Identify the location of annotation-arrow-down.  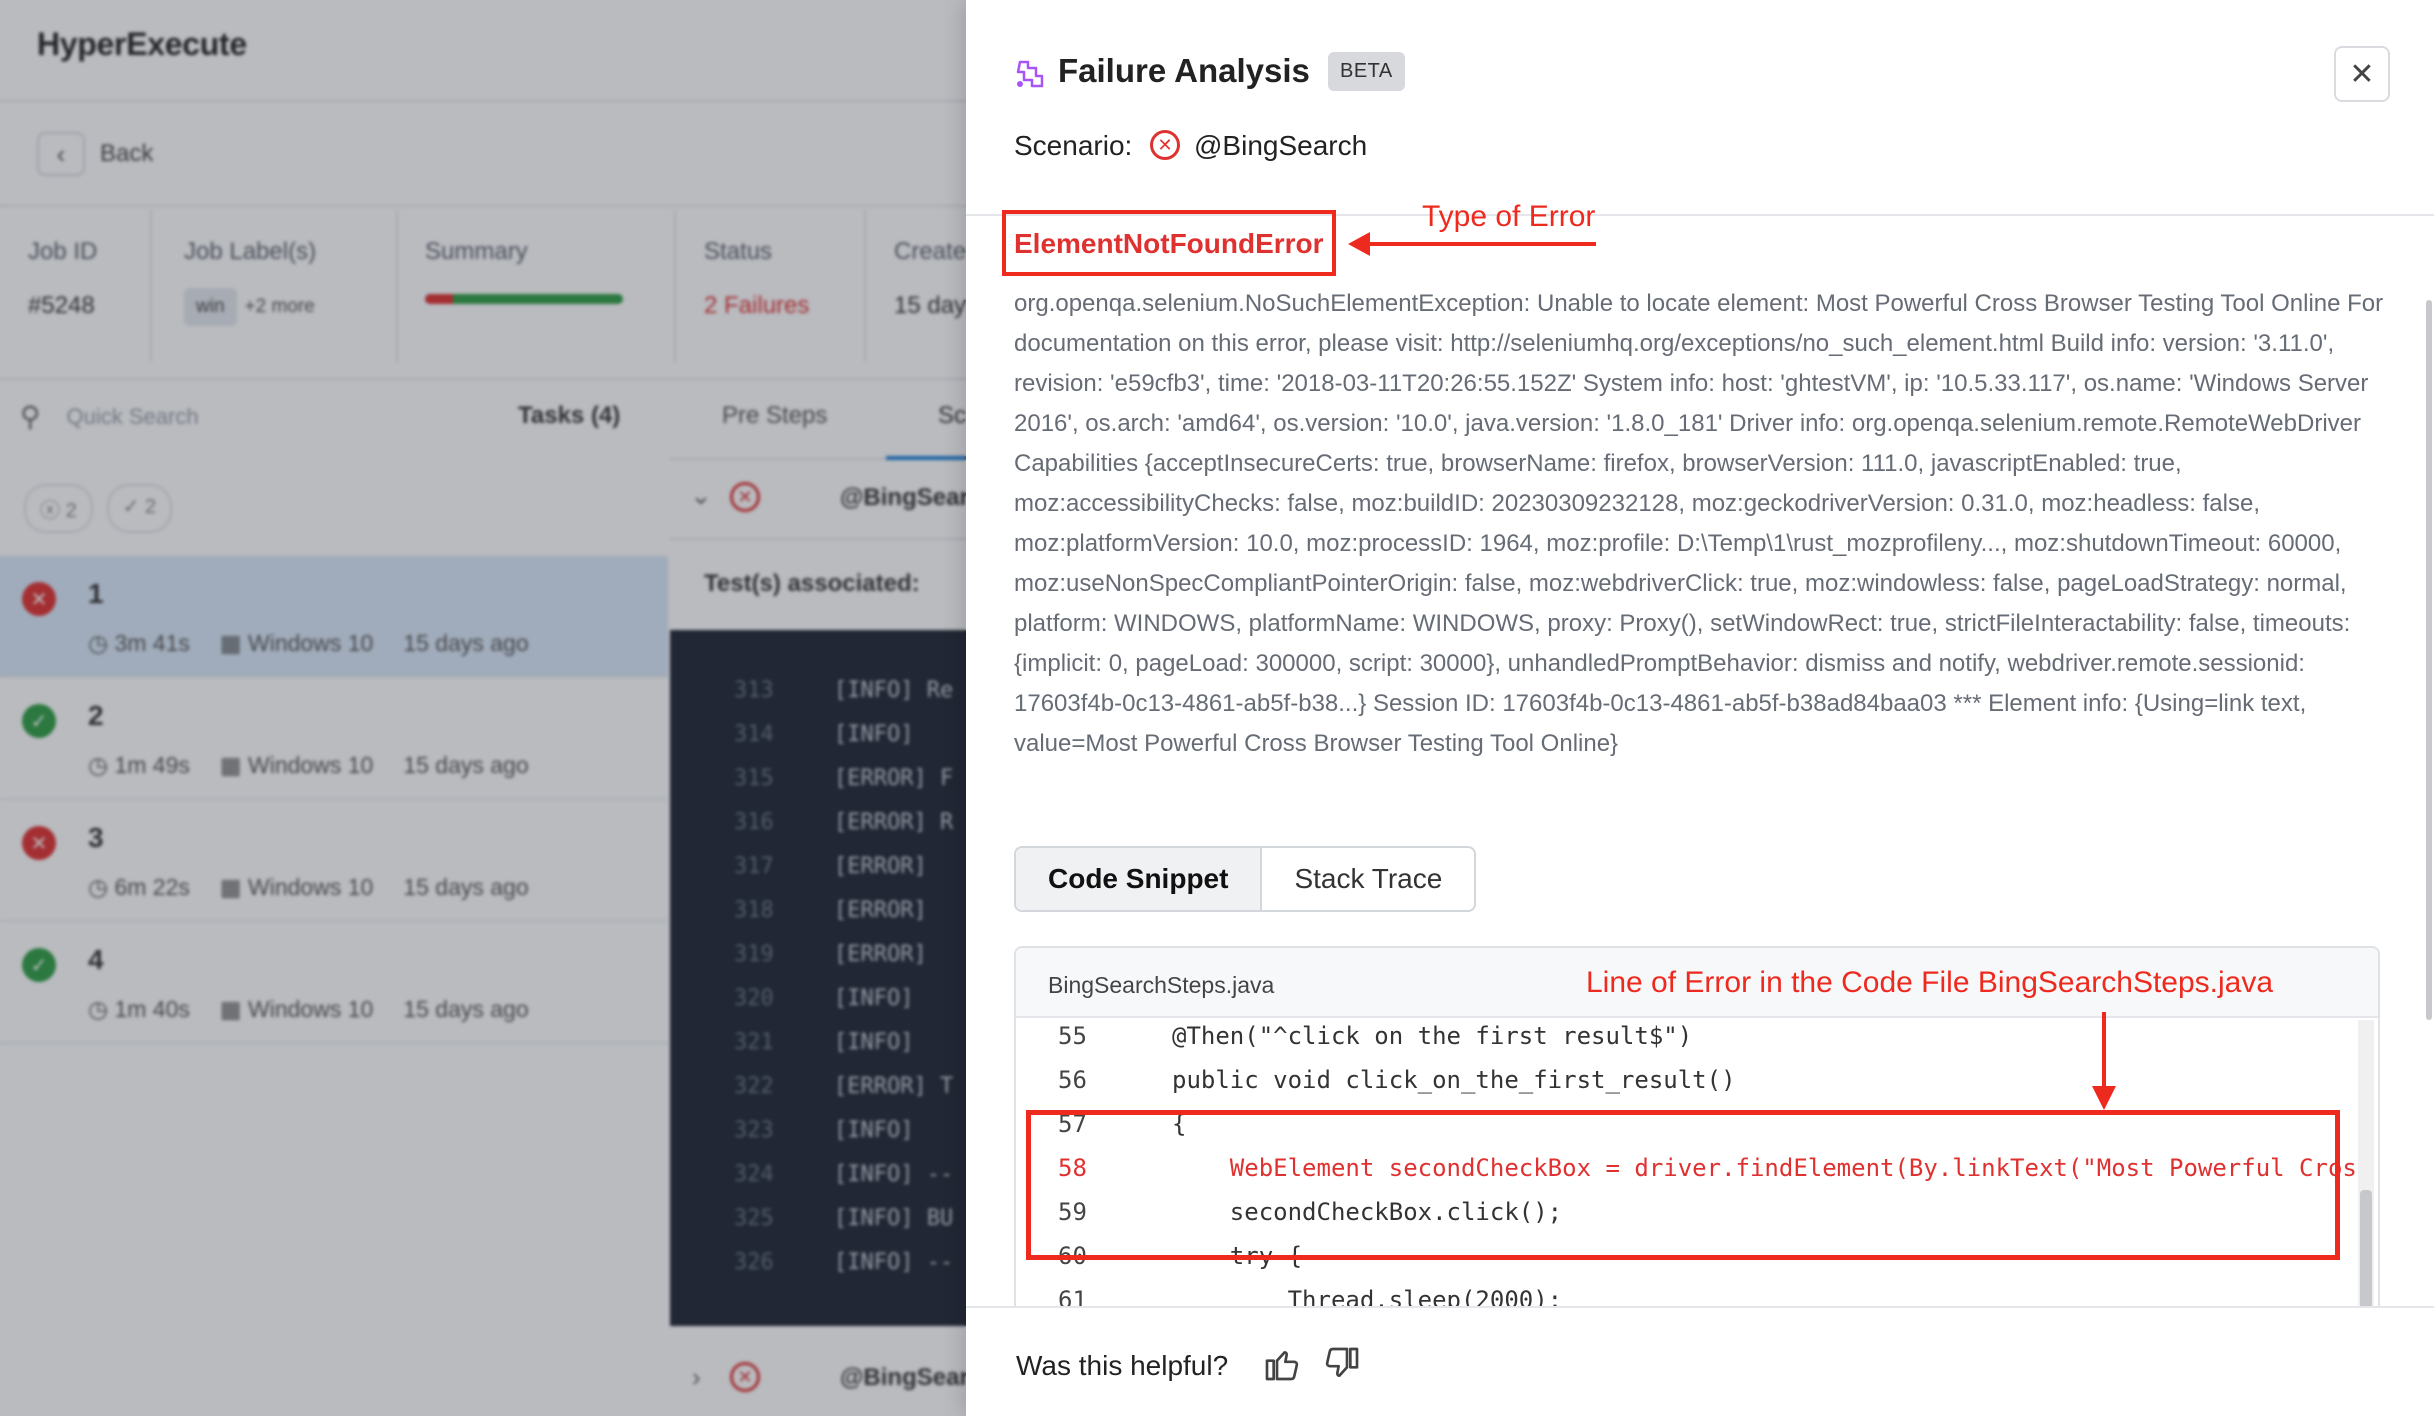
(2104, 1061).